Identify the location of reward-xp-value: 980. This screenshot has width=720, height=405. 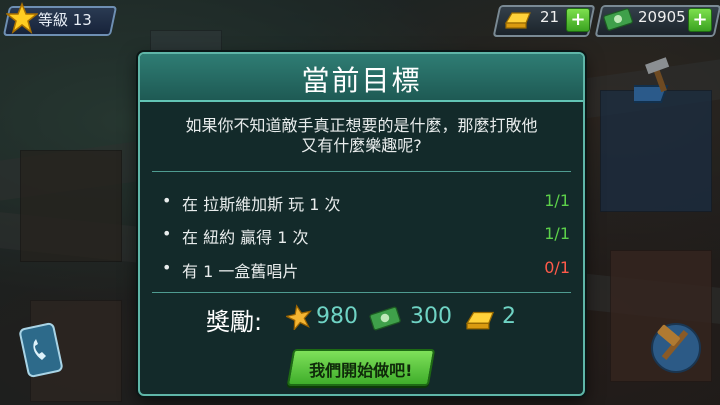
(337, 316).